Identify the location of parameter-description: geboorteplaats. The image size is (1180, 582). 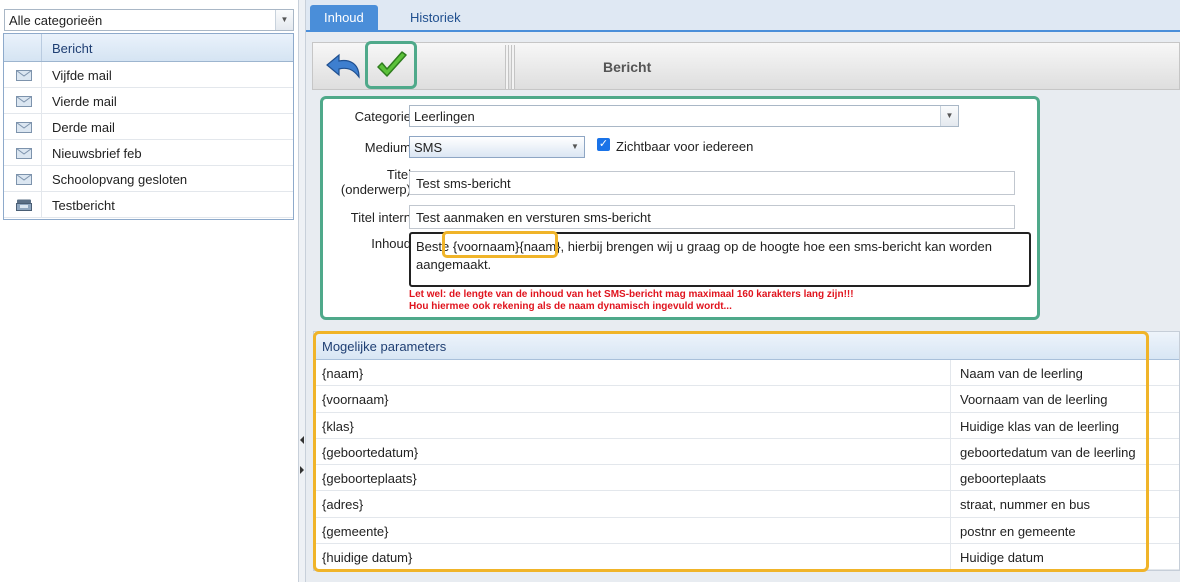
(1003, 479).